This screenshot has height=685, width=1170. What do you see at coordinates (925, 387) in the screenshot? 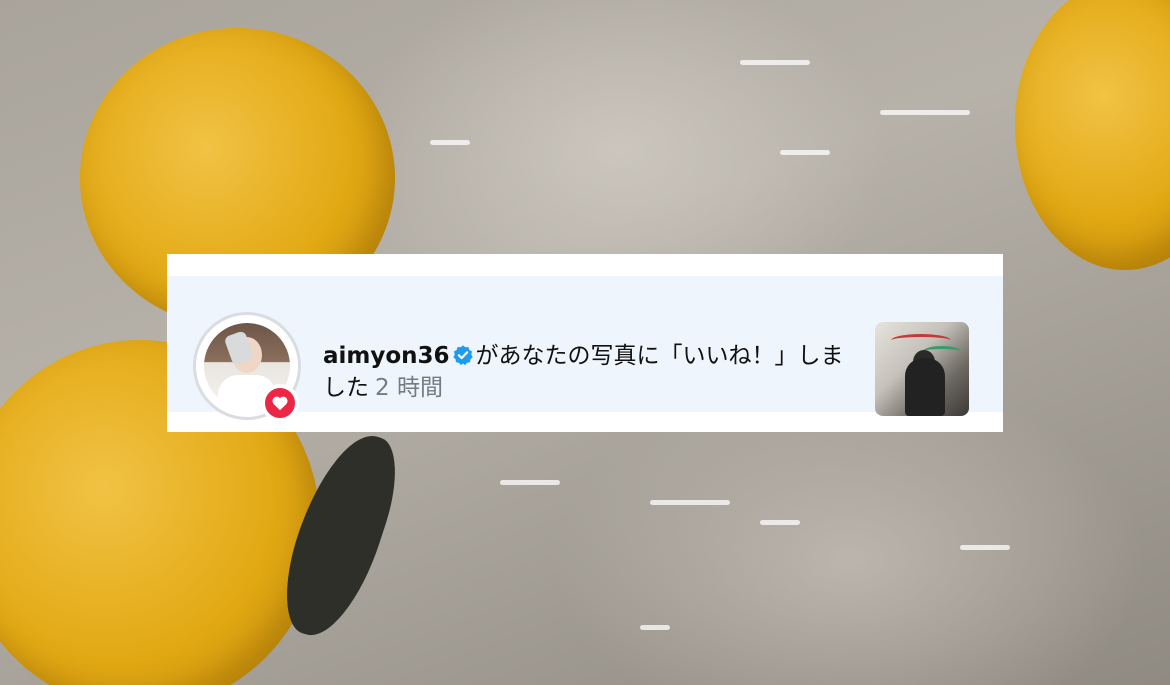
I see `thumbnail-person` at bounding box center [925, 387].